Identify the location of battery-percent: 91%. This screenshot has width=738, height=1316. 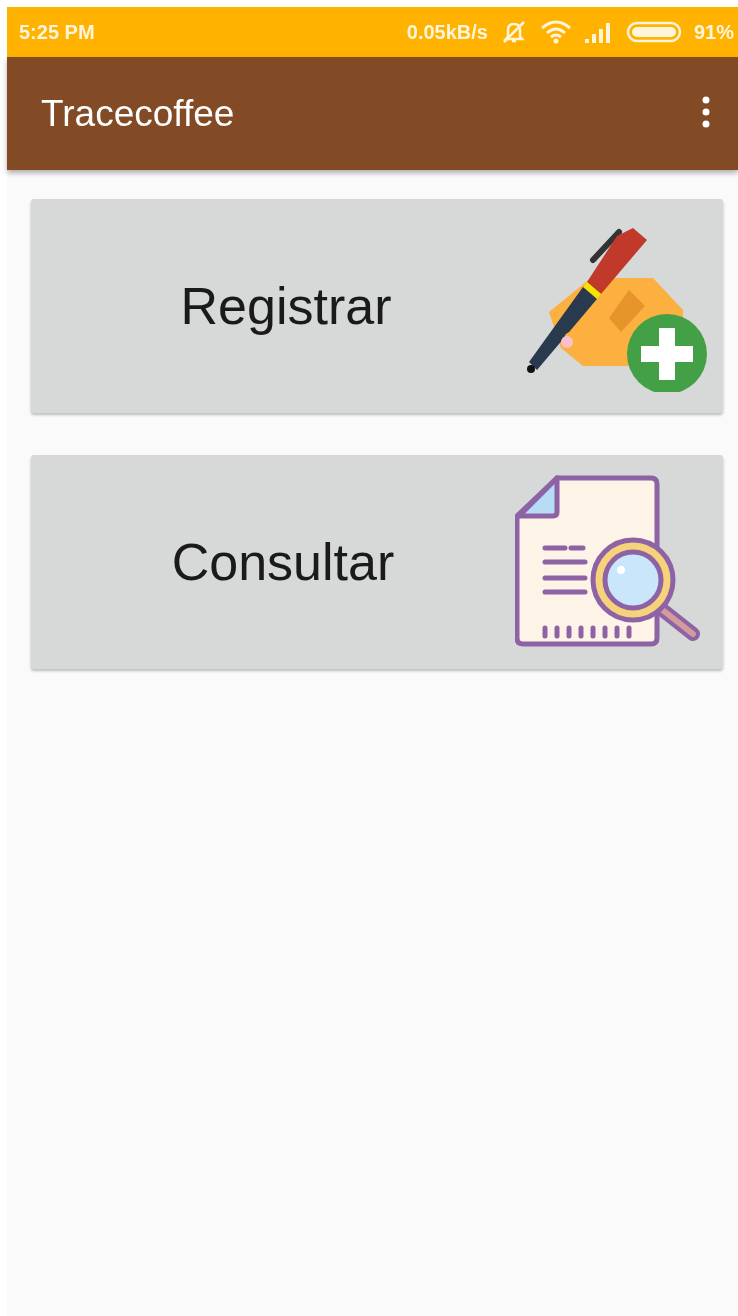
(713, 32).